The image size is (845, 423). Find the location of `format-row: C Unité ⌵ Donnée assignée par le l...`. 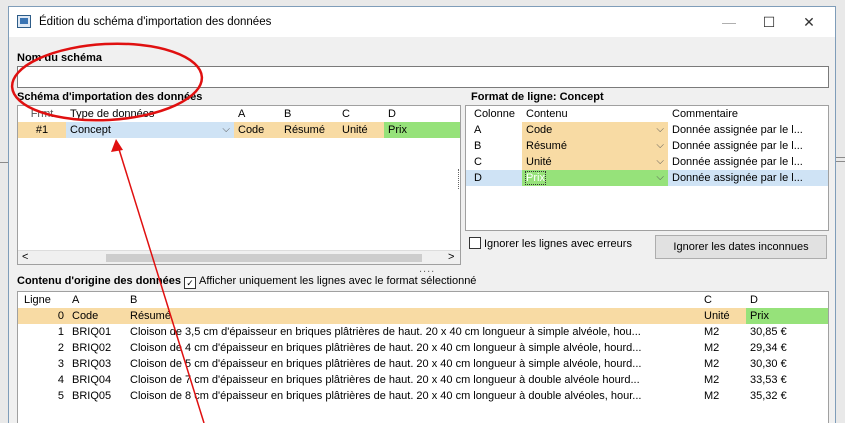

format-row: C Unité ⌵ Donnée assignée par le l... is located at coordinates (647, 162).